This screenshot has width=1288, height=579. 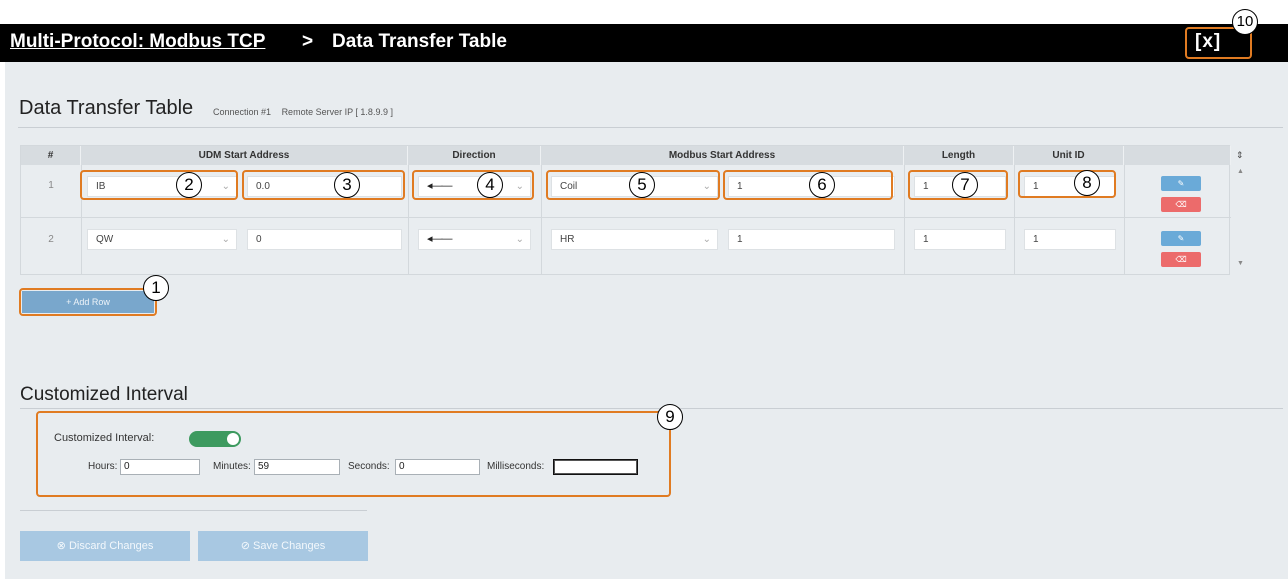 What do you see at coordinates (1240, 155) in the screenshot?
I see `sort-icon: ⇕` at bounding box center [1240, 155].